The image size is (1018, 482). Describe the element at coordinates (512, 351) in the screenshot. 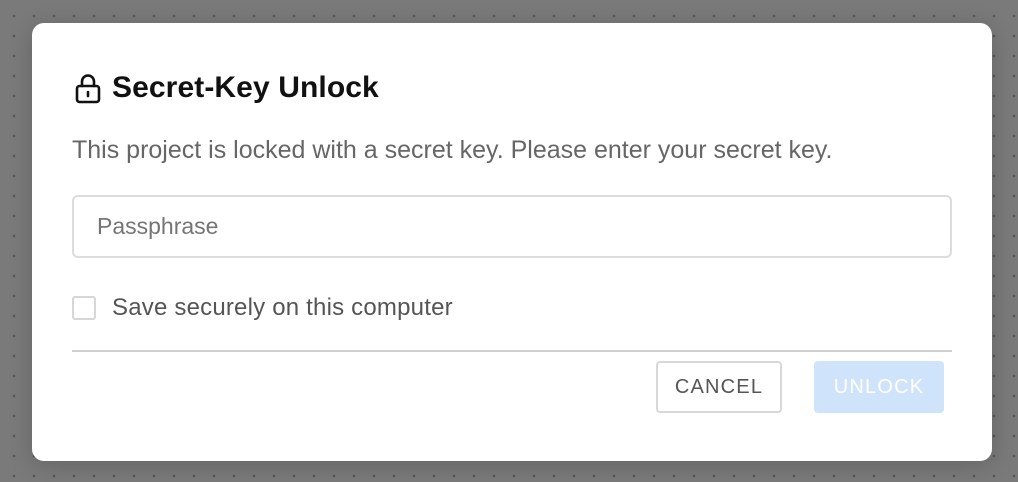

I see `footer-divider` at that location.